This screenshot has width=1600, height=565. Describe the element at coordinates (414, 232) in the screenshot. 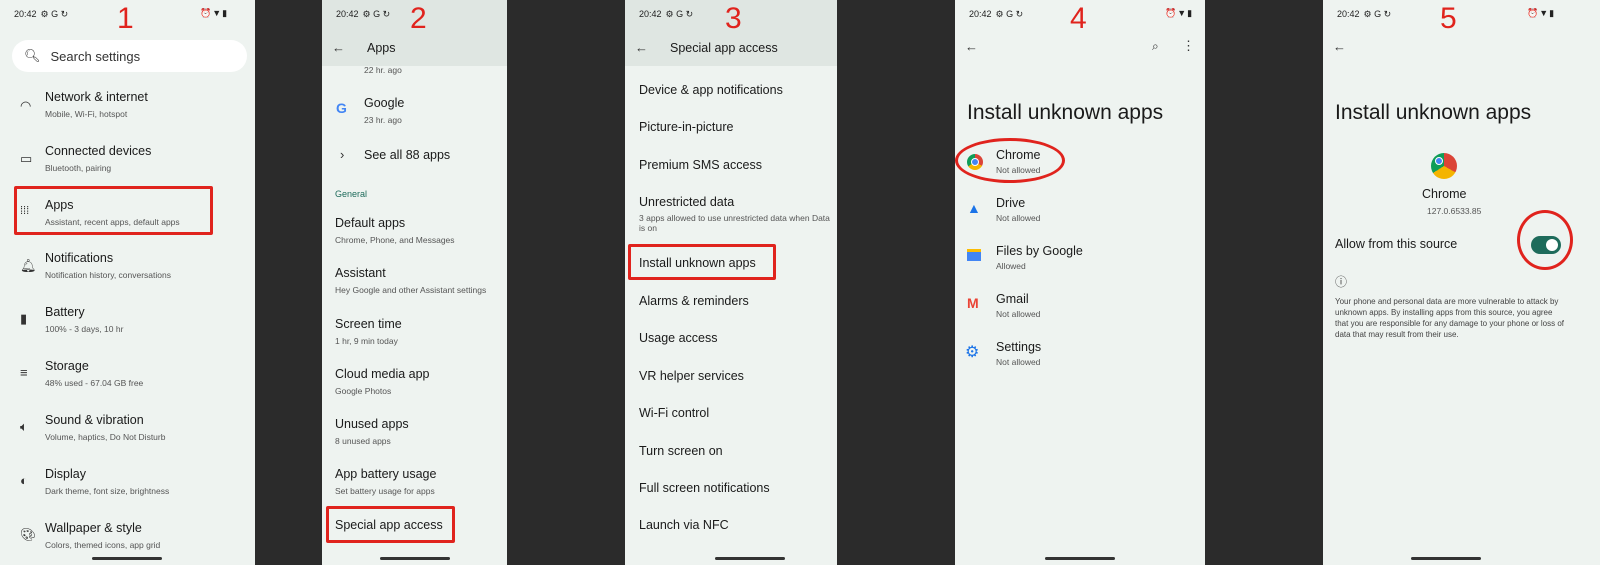

I see `menu-item-default-apps: Default apps Chrome, Phone, and Messages` at that location.